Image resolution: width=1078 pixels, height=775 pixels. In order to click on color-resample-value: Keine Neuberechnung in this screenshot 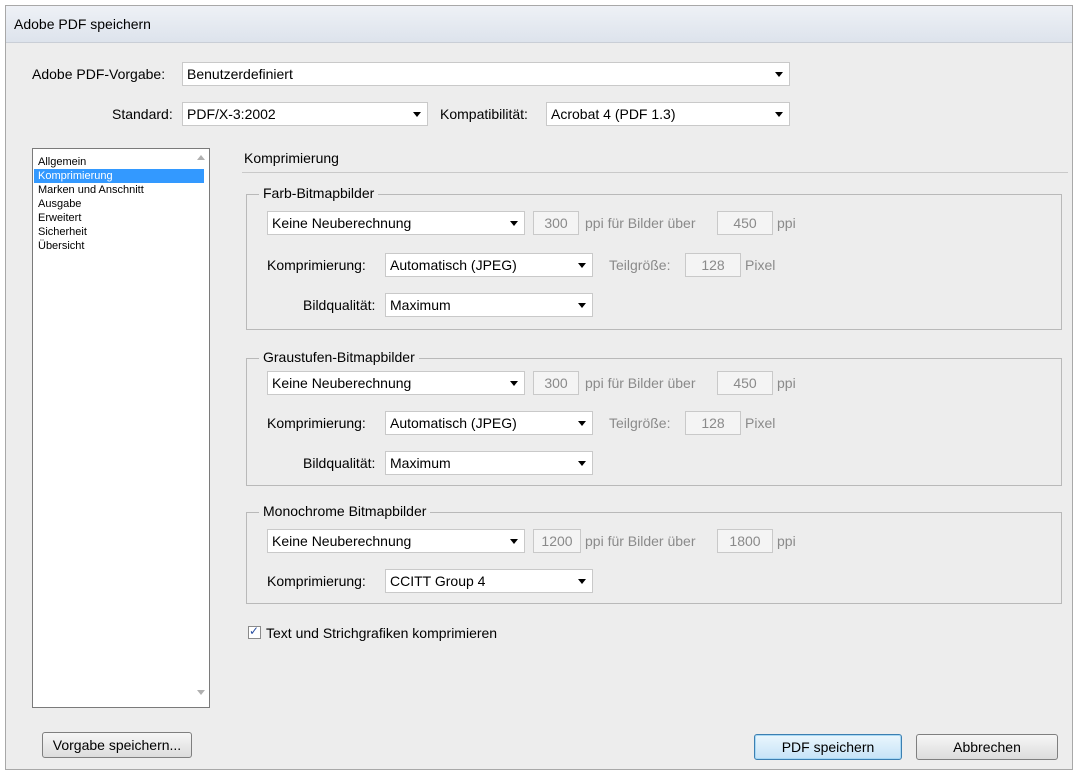, I will do `click(342, 223)`.